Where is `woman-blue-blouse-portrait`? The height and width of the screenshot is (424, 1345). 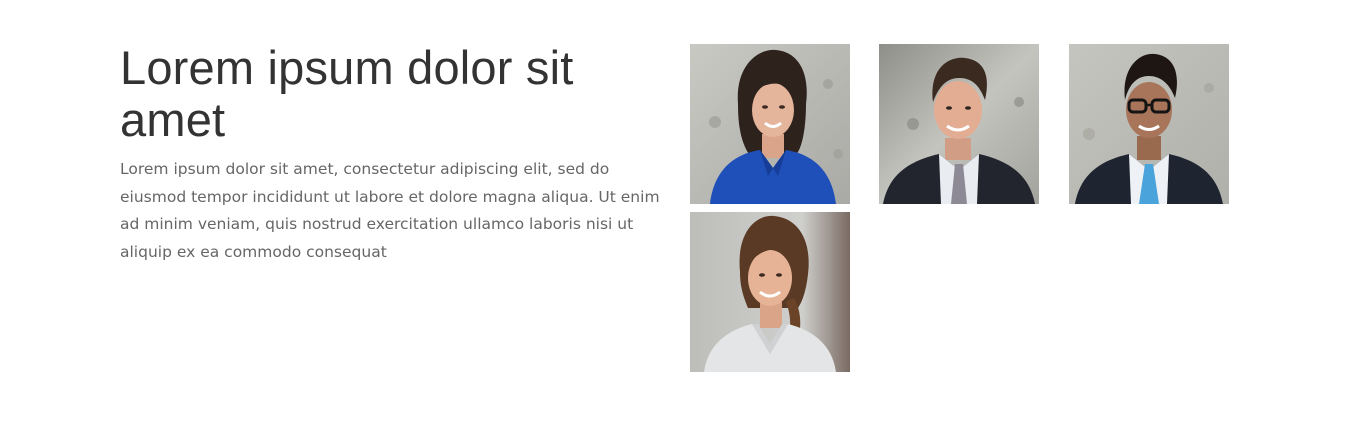
woman-blue-blouse-portrait is located at coordinates (770, 124).